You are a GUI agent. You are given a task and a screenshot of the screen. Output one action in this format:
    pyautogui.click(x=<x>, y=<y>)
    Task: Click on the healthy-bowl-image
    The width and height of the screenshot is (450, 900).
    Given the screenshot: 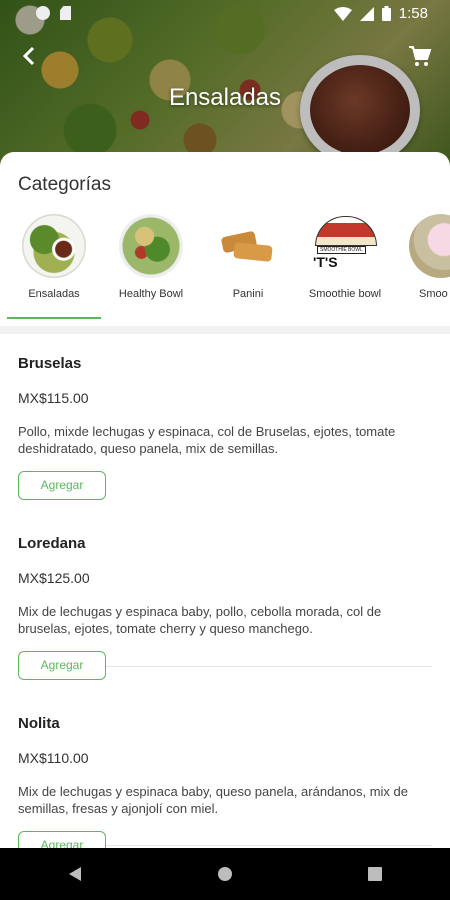 What is the action you would take?
    pyautogui.click(x=151, y=246)
    